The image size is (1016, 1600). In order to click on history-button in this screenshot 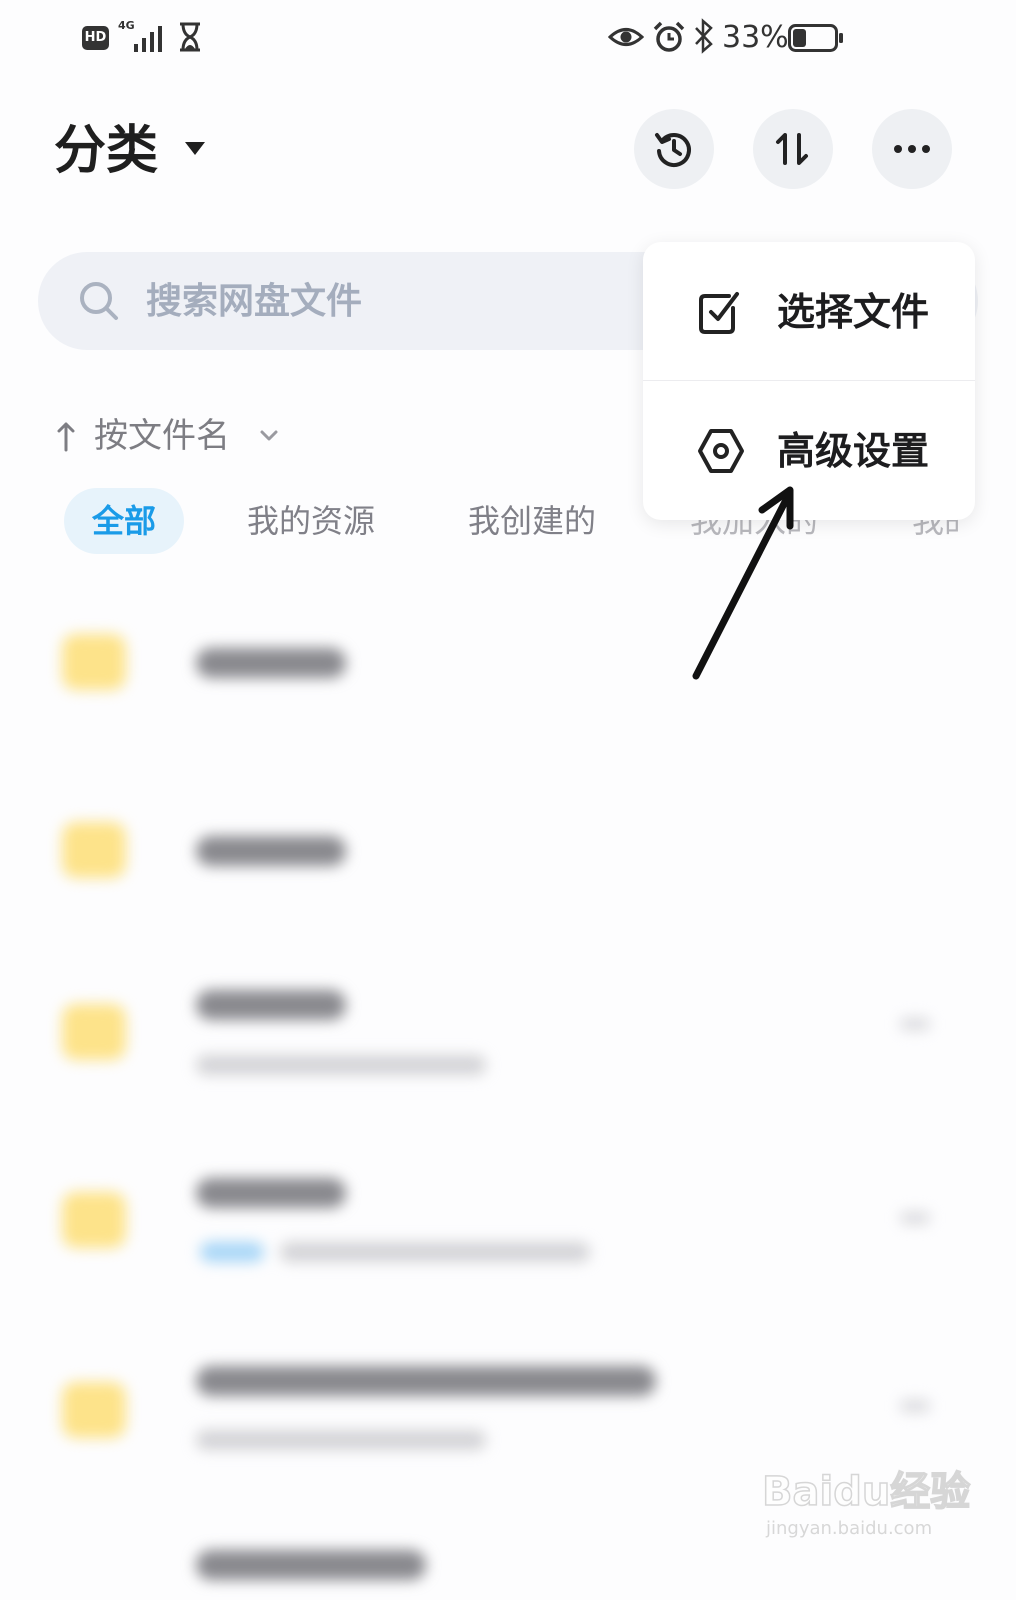, I will do `click(674, 149)`.